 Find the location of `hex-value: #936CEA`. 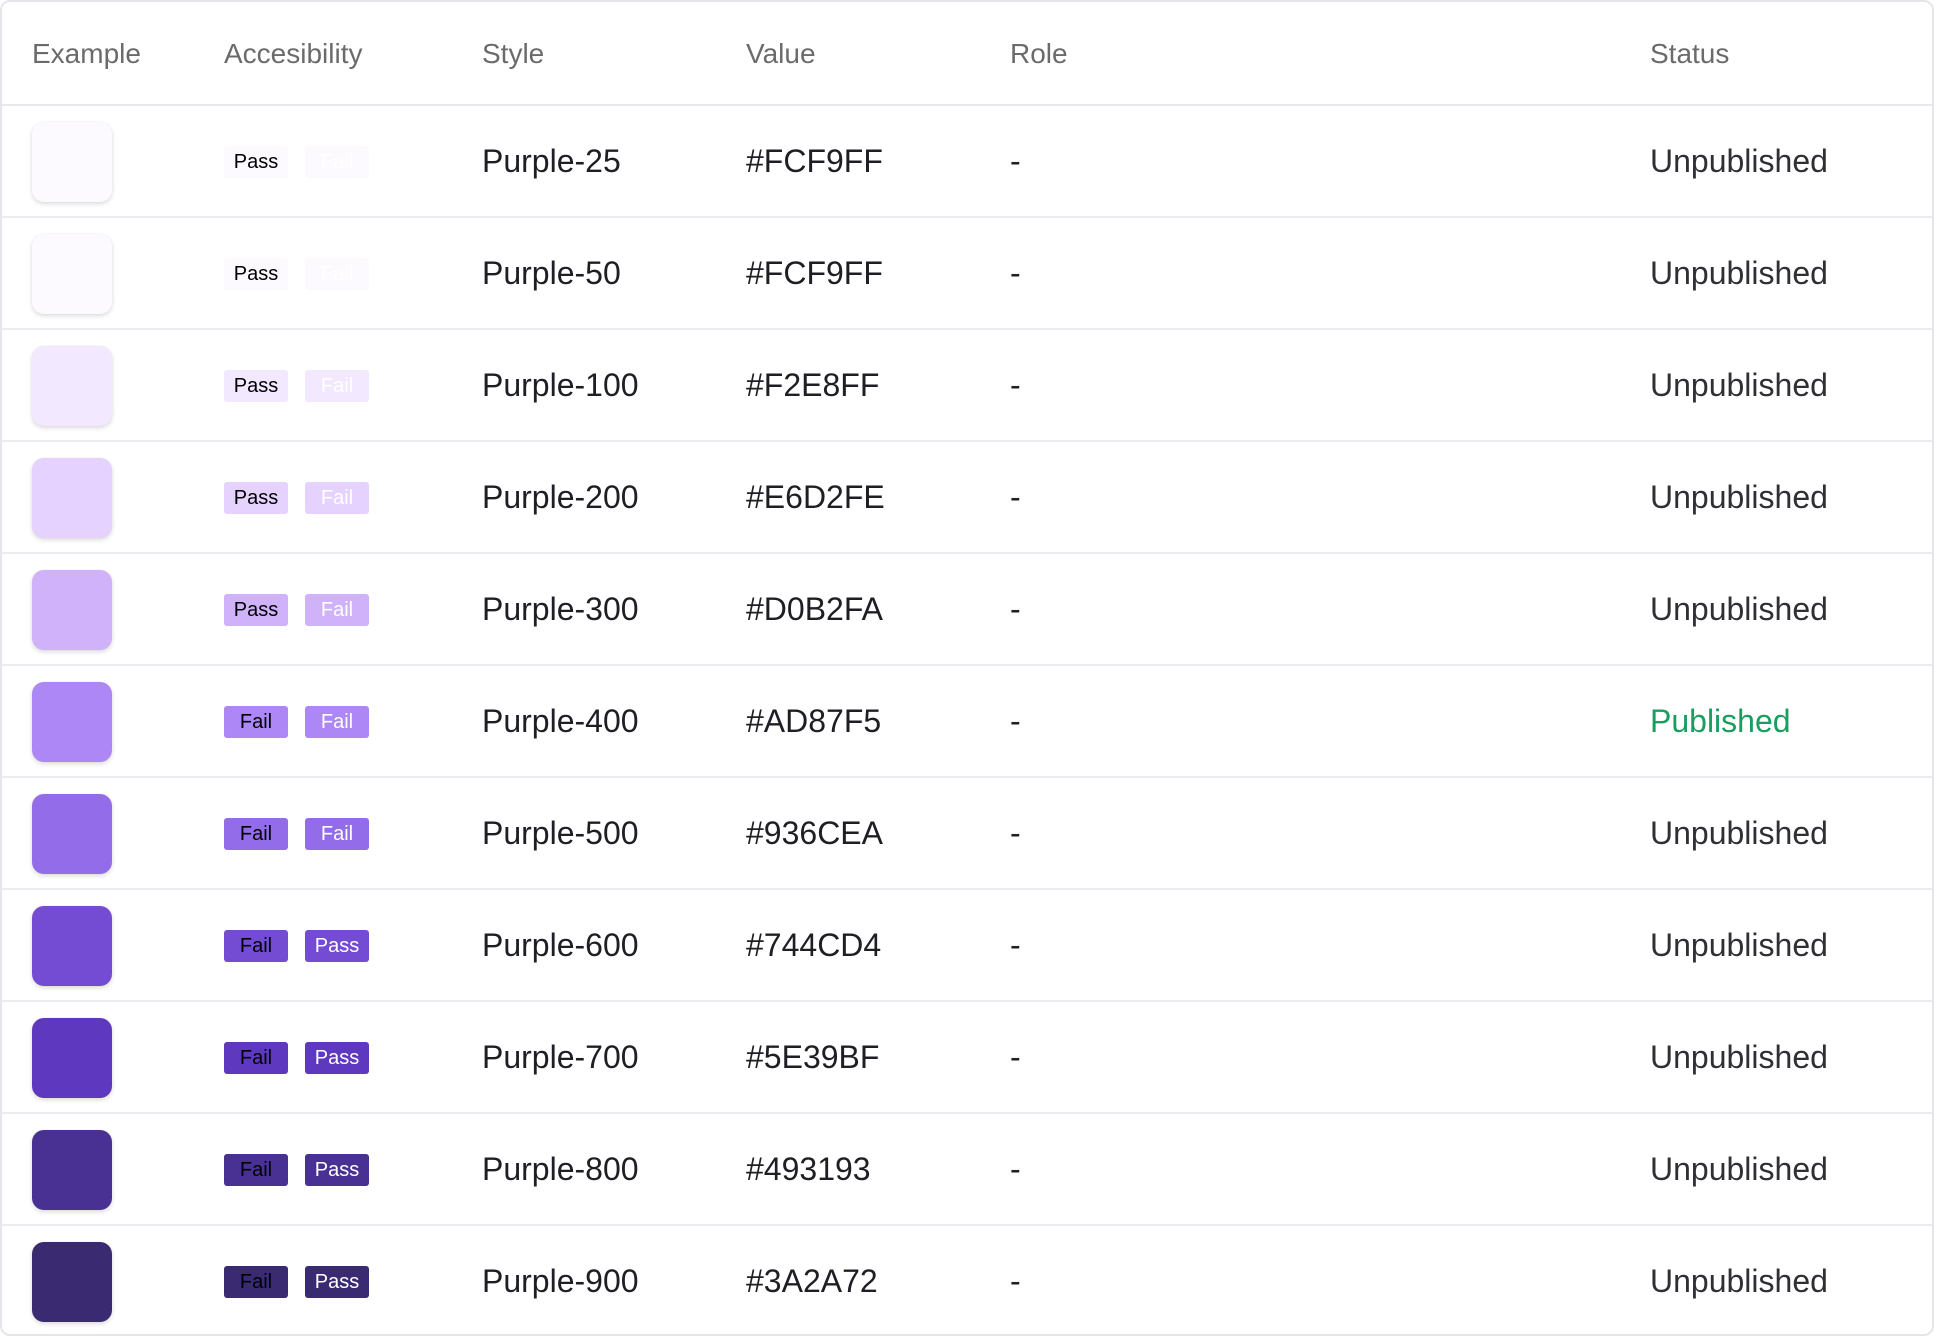

hex-value: #936CEA is located at coordinates (814, 833).